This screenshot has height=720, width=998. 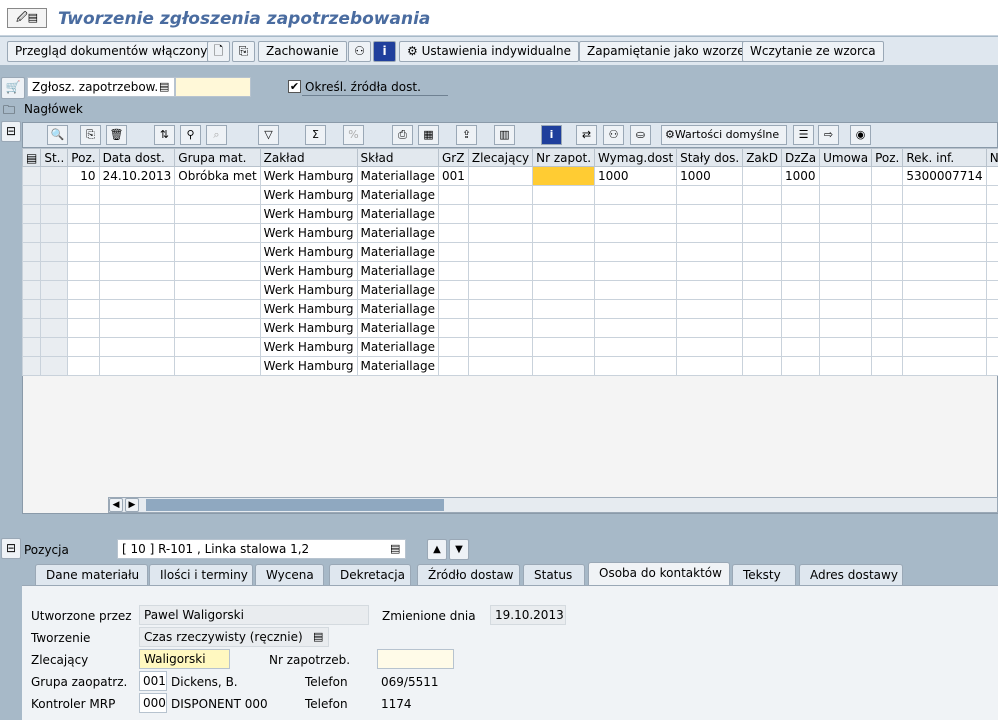 What do you see at coordinates (137, 157) in the screenshot?
I see `column-header: Data dost.` at bounding box center [137, 157].